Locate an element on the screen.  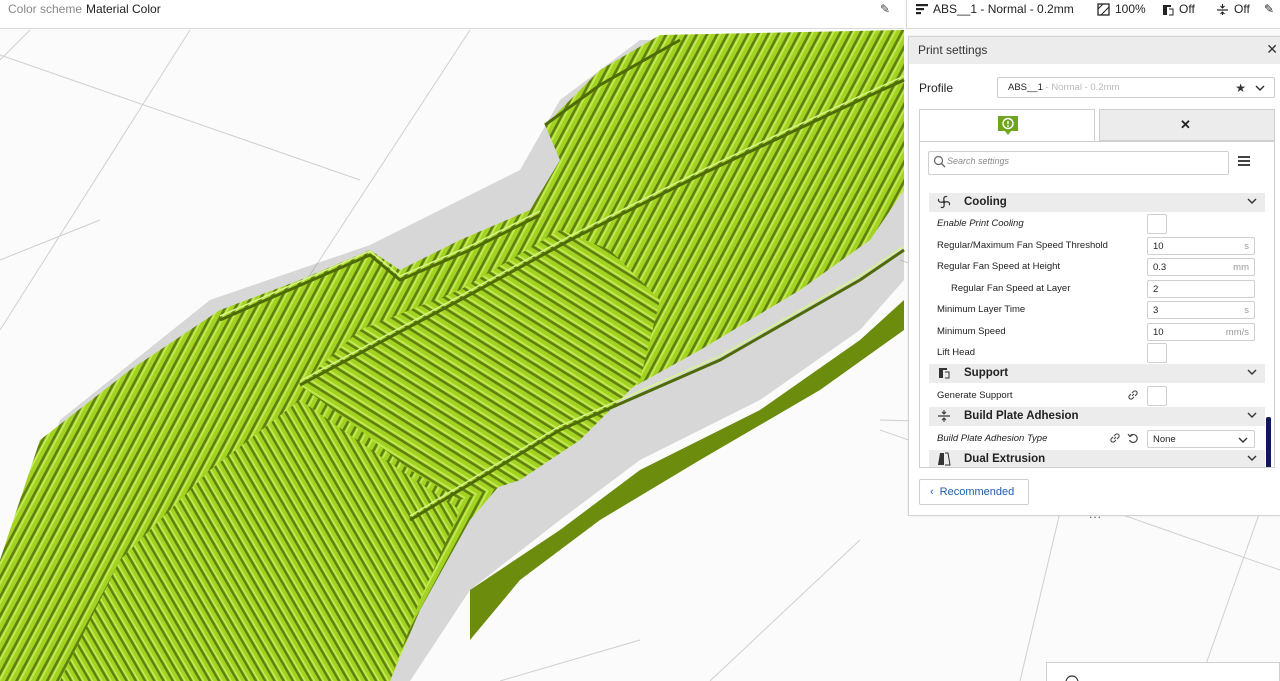
input-unit: mm is located at coordinates (1241, 267).